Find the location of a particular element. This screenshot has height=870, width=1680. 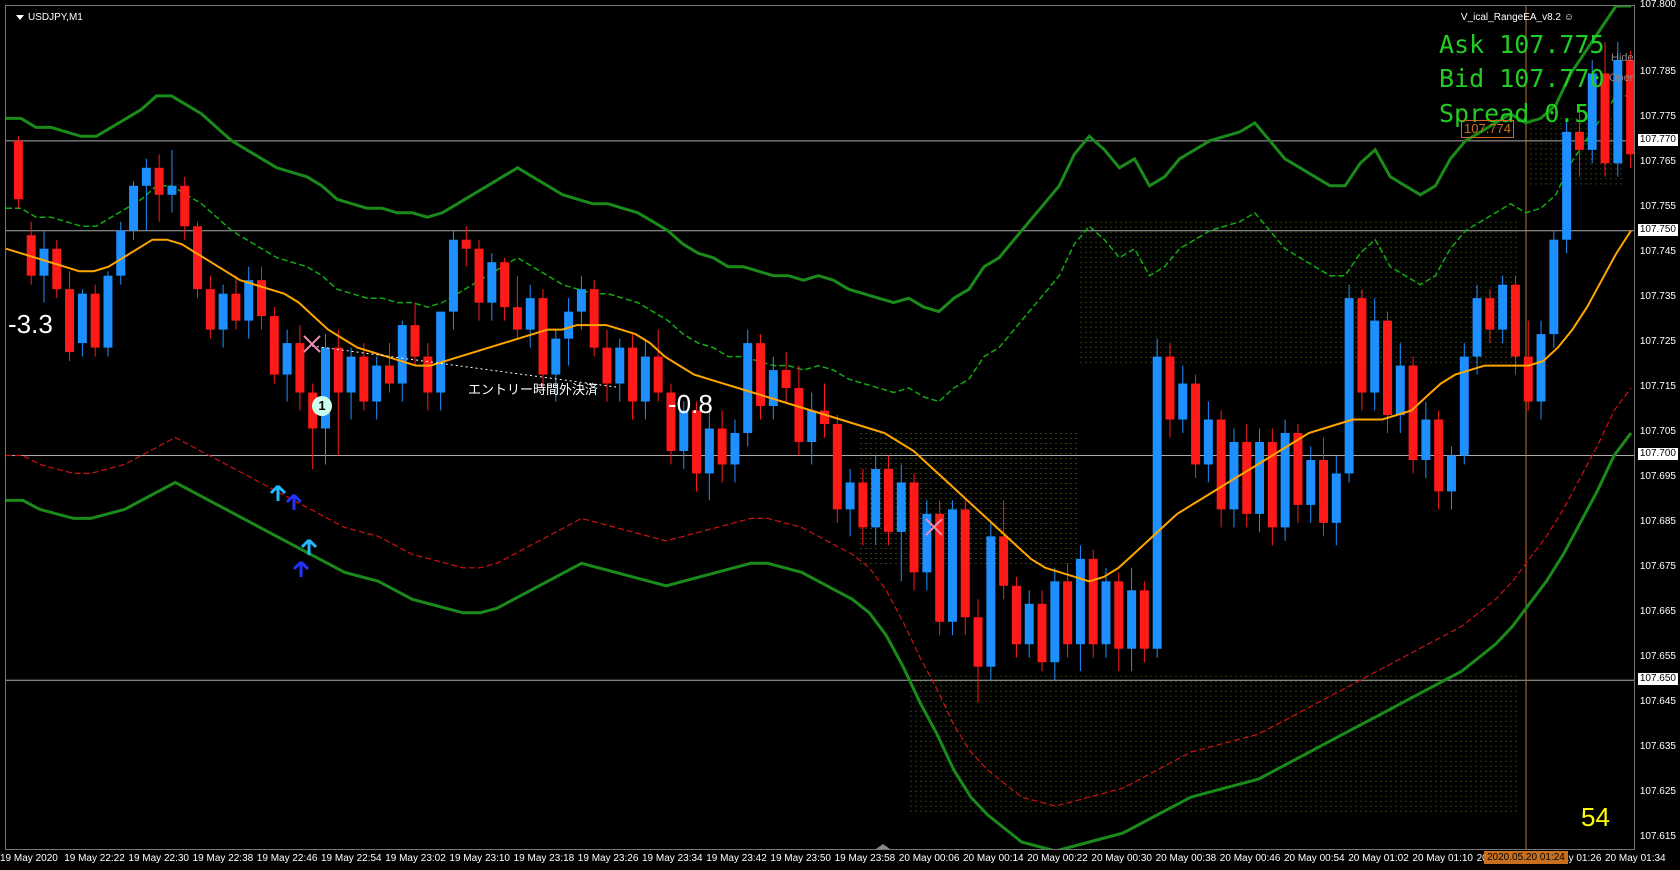

entry-exit-label: エントリー時間外決済 is located at coordinates (533, 389).